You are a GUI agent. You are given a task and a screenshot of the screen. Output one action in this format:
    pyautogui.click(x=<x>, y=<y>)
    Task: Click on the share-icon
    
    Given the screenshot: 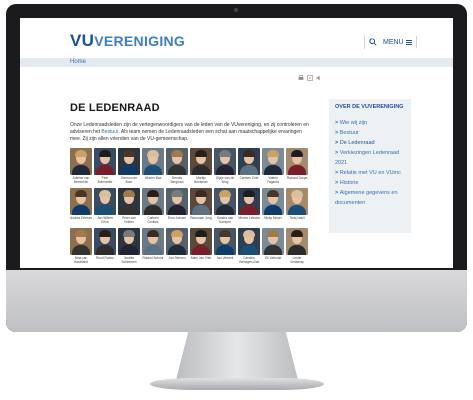 What is the action you would take?
    pyautogui.click(x=310, y=78)
    